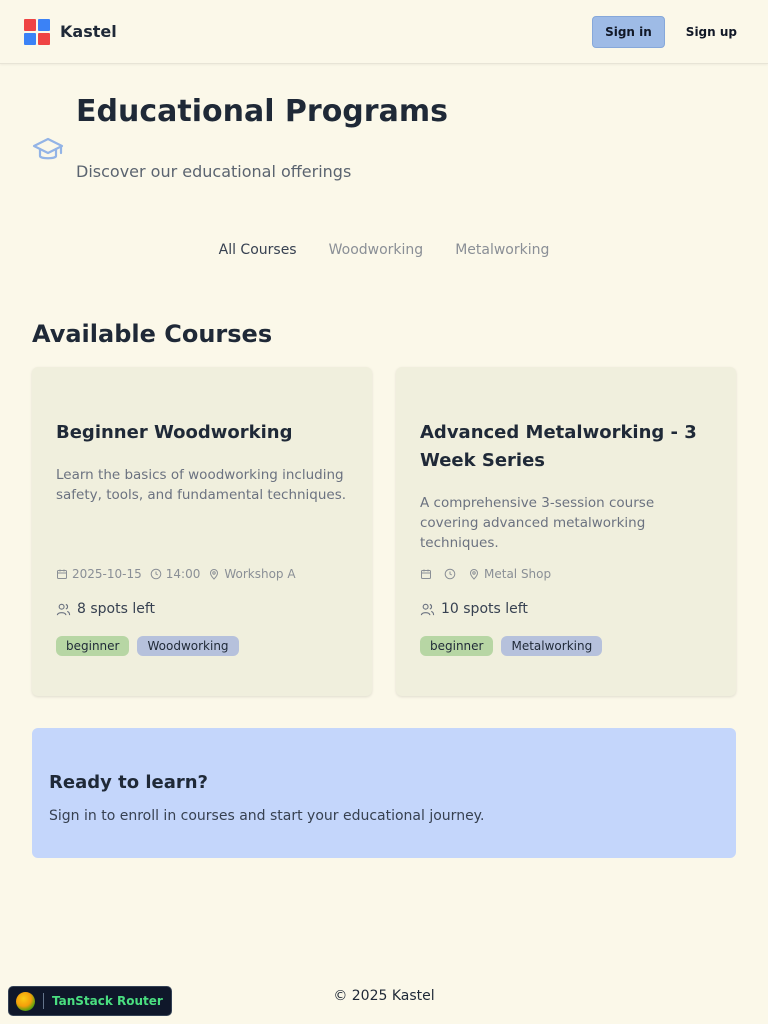 This screenshot has height=1024, width=768. What do you see at coordinates (566, 574) in the screenshot?
I see `course-meta: Metal Shop` at bounding box center [566, 574].